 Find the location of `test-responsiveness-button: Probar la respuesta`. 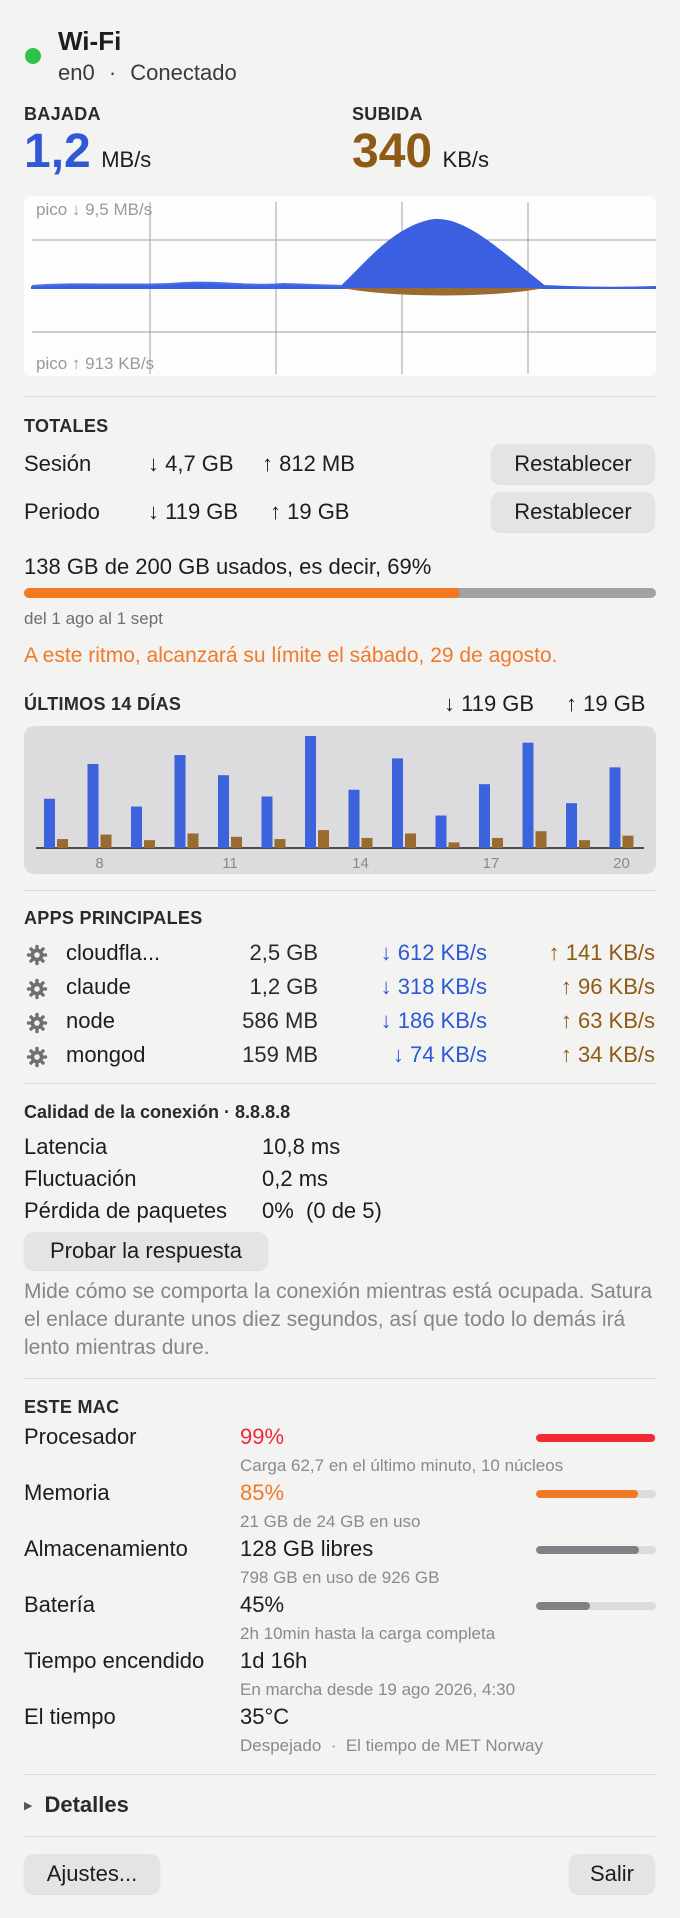

test-responsiveness-button: Probar la respuesta is located at coordinates (146, 1251).